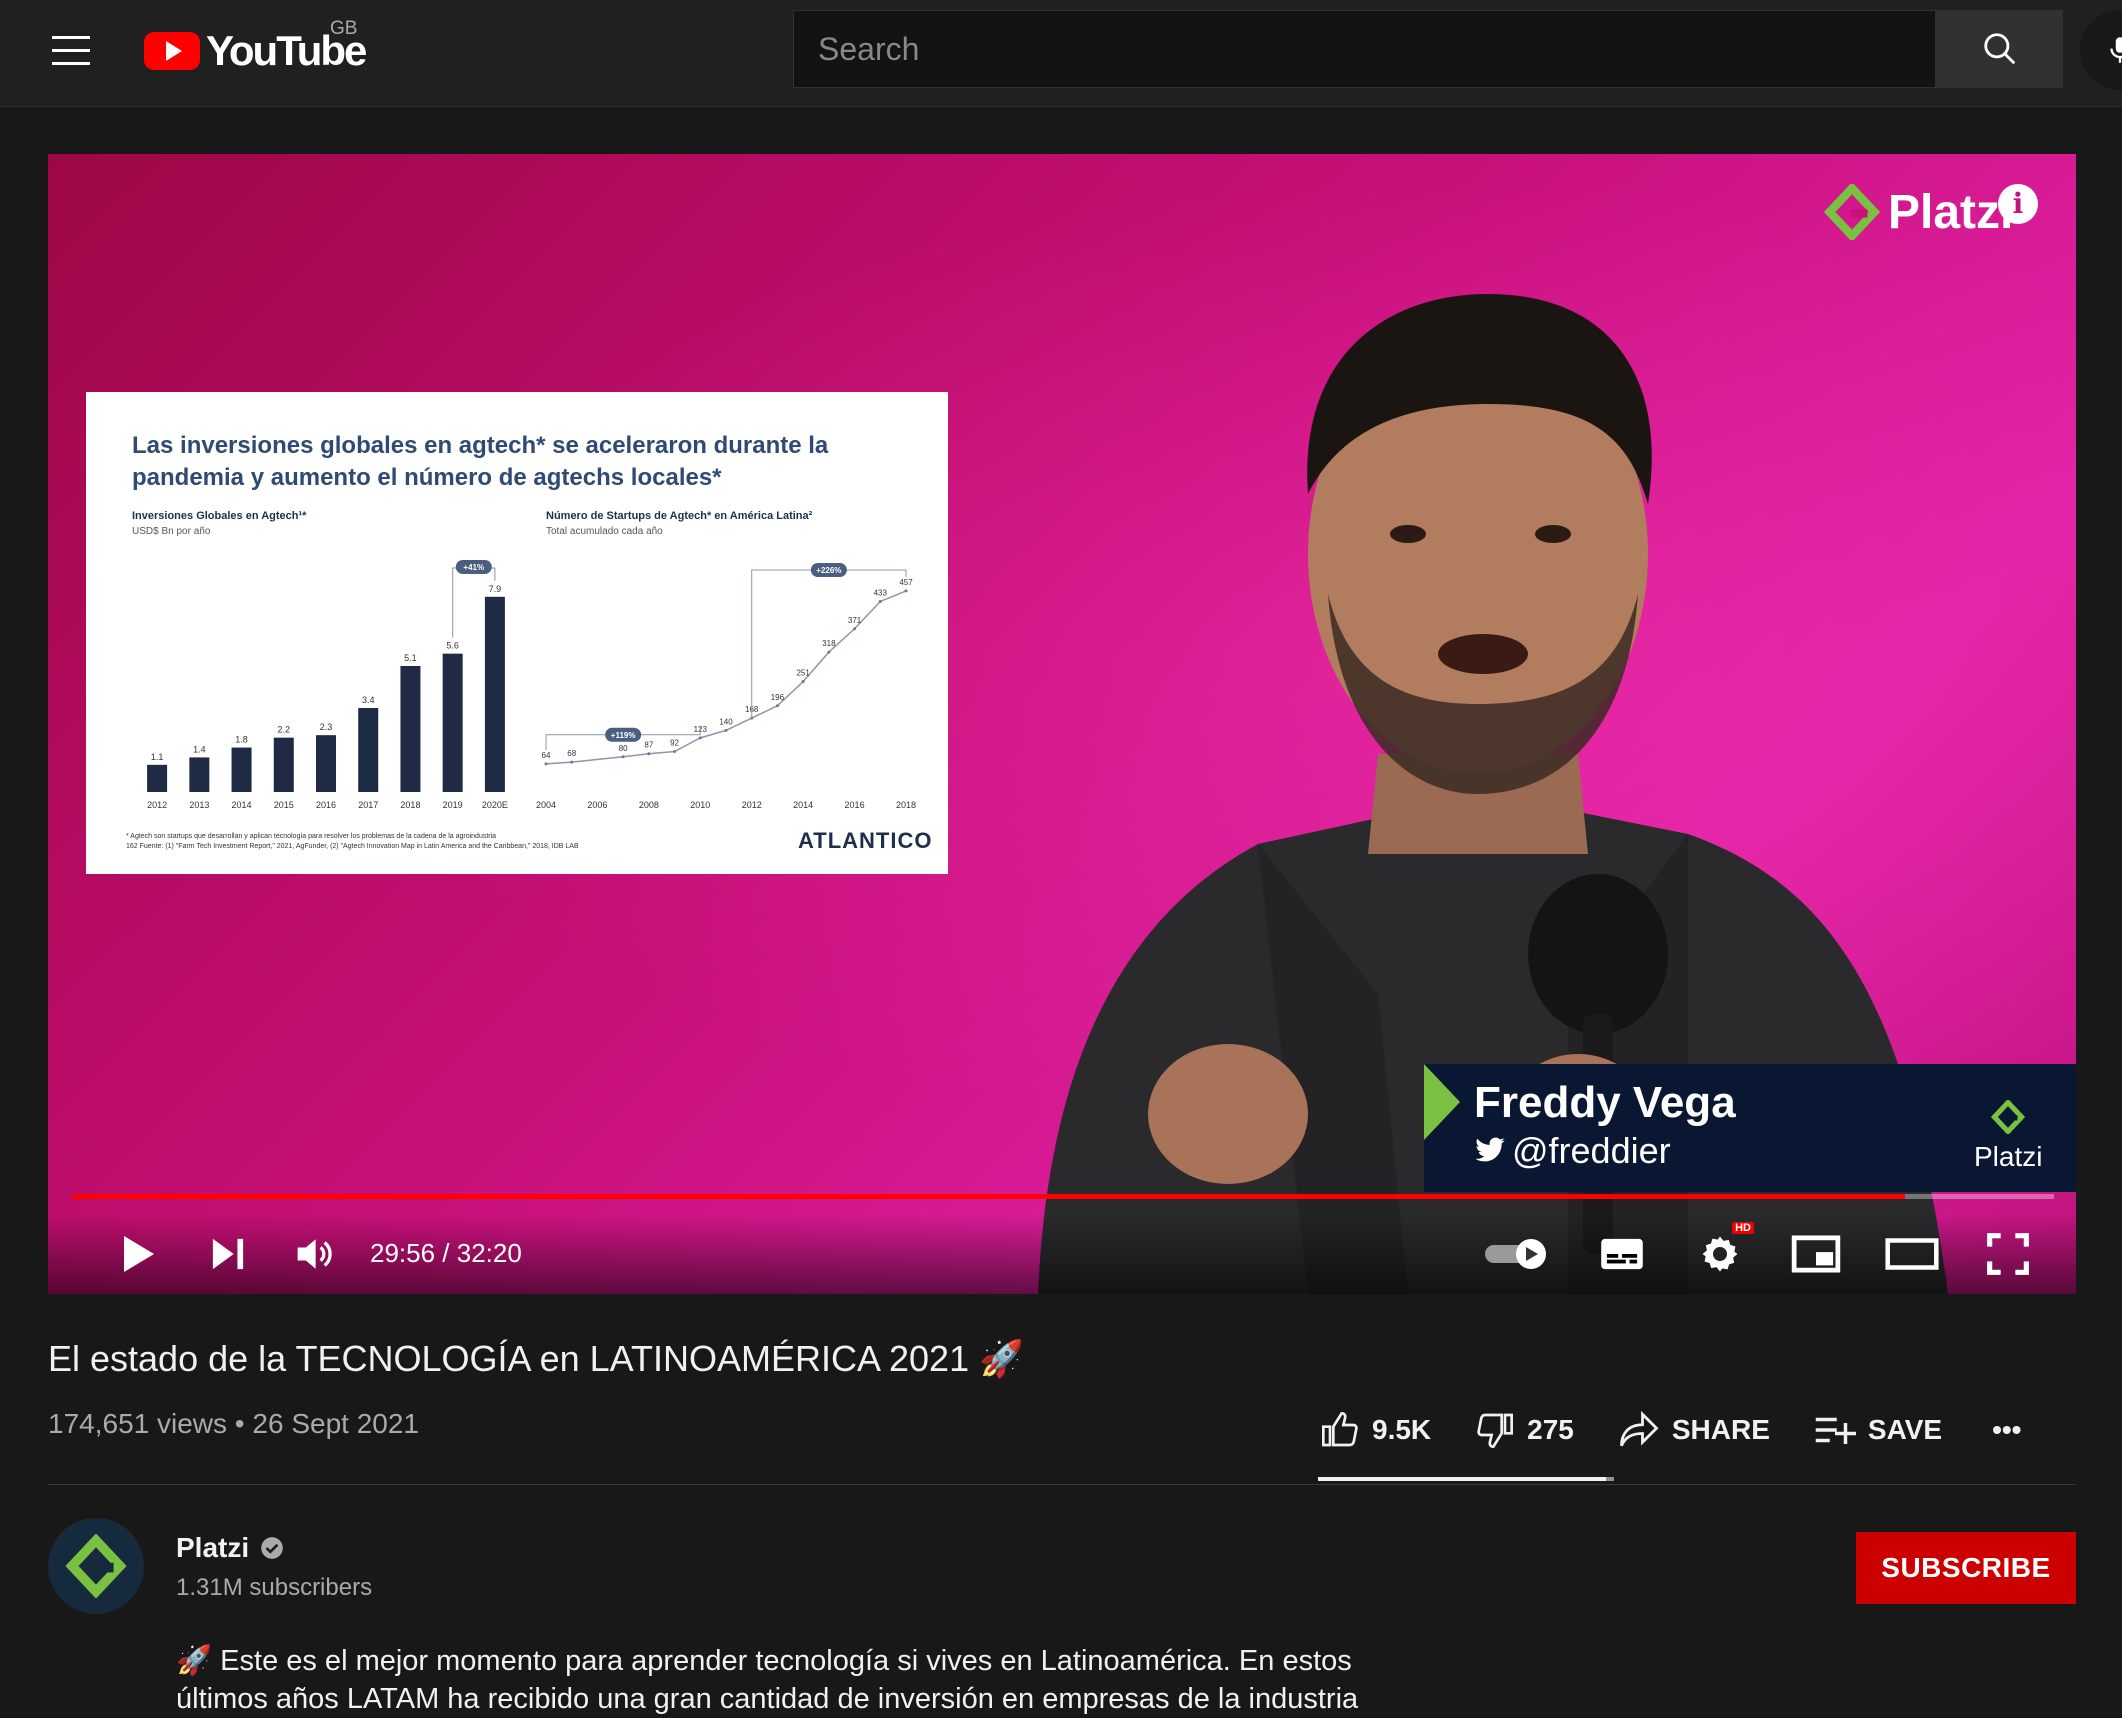  What do you see at coordinates (284, 730) in the screenshot?
I see `bar-value-label: 2.2` at bounding box center [284, 730].